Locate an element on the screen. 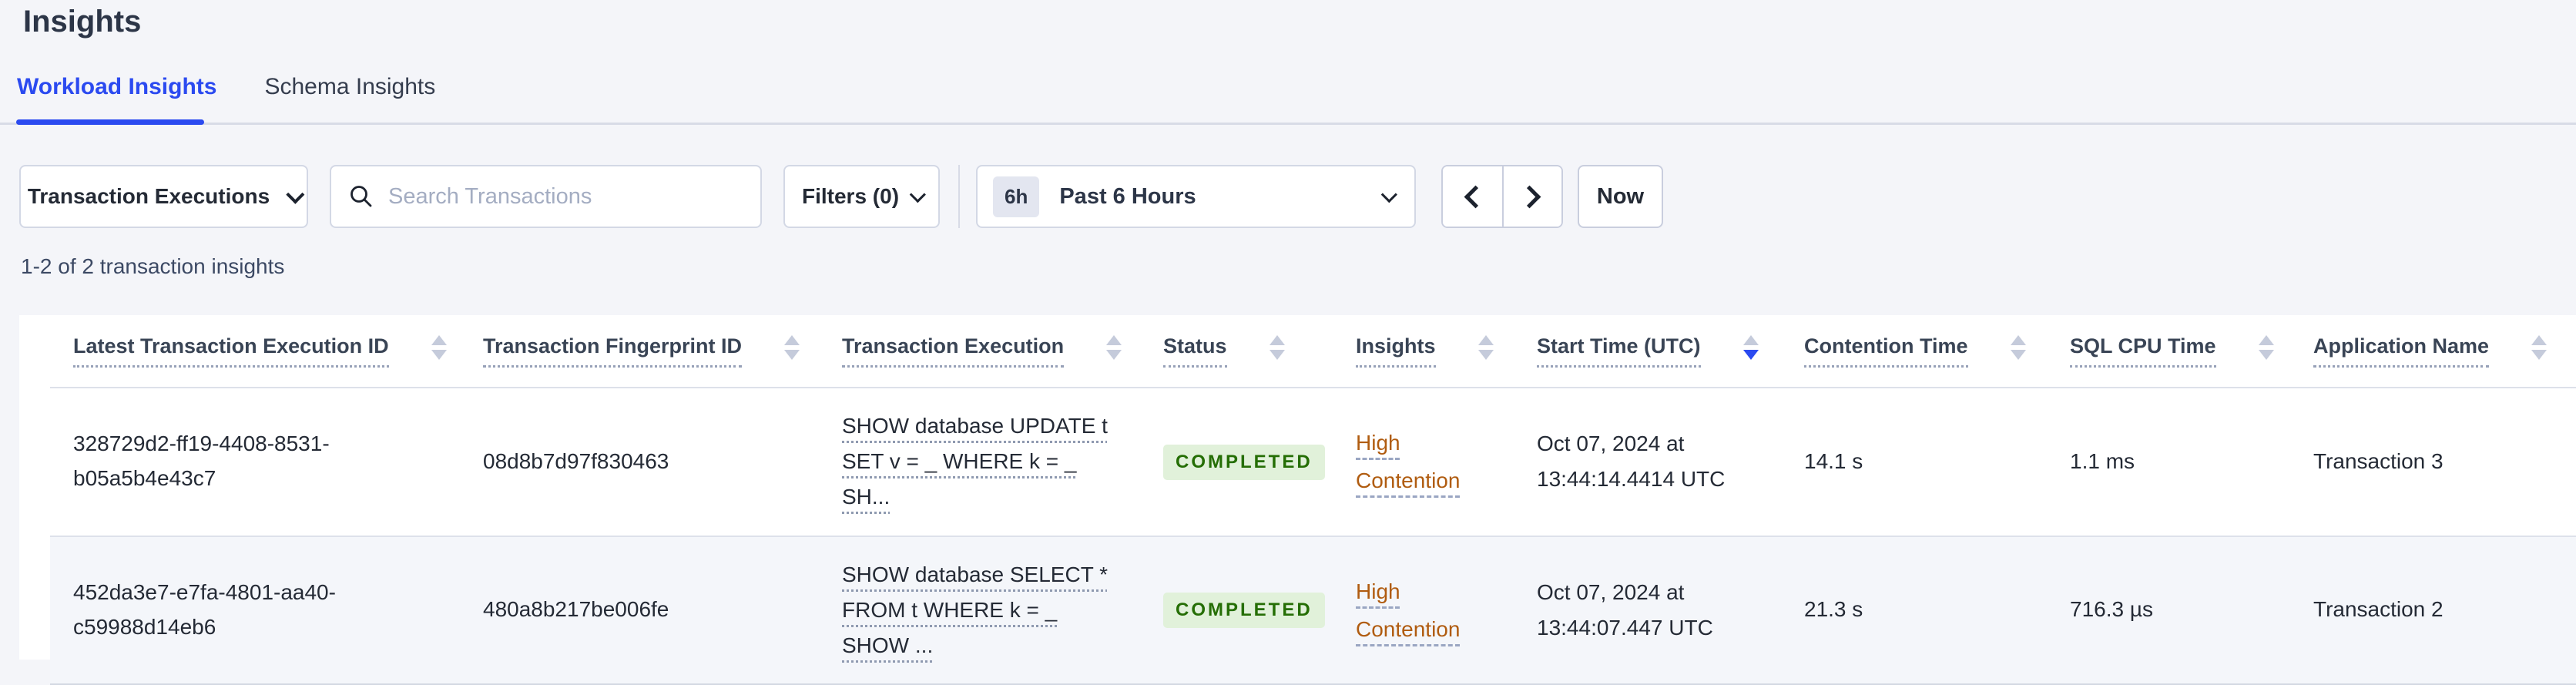  previous-time-range-button is located at coordinates (1472, 196).